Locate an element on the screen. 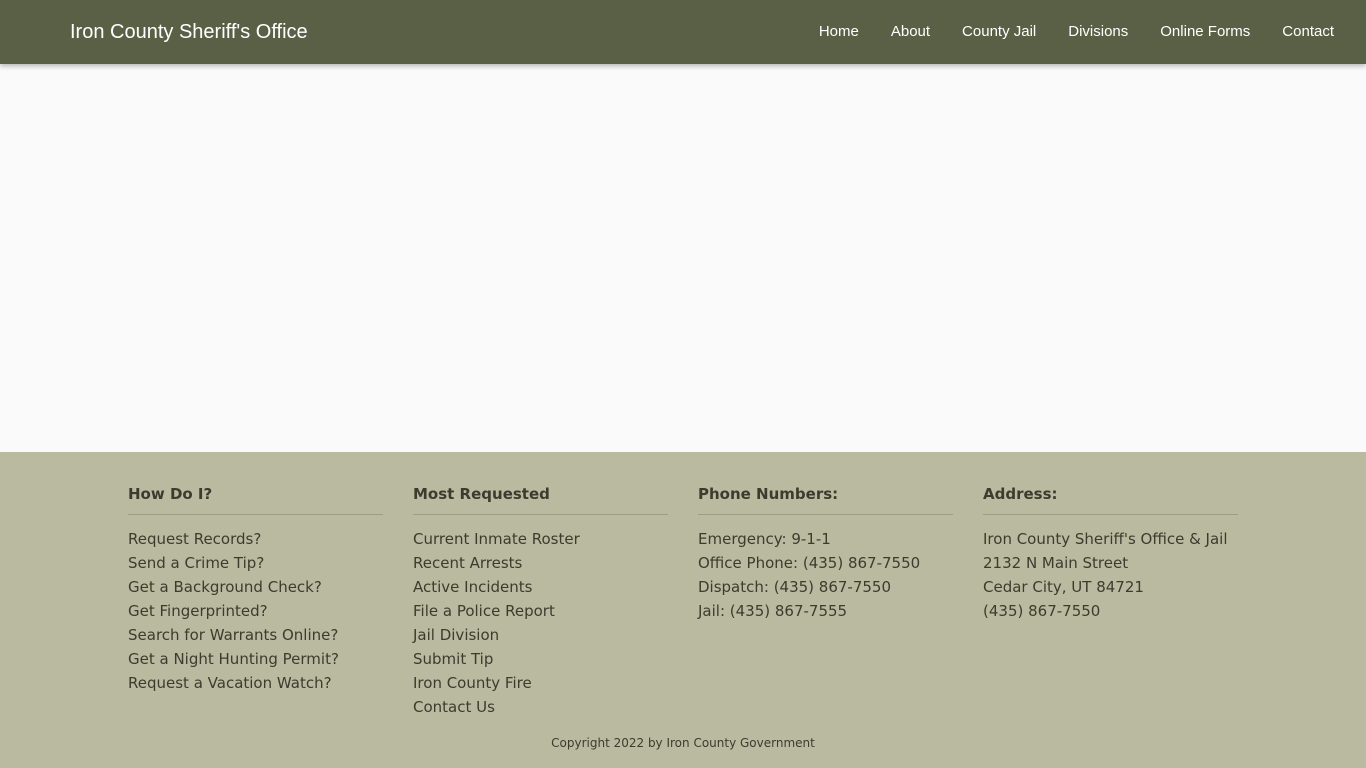 This screenshot has width=1366, height=768. list-item: Search for Warrants Online? is located at coordinates (255, 635).